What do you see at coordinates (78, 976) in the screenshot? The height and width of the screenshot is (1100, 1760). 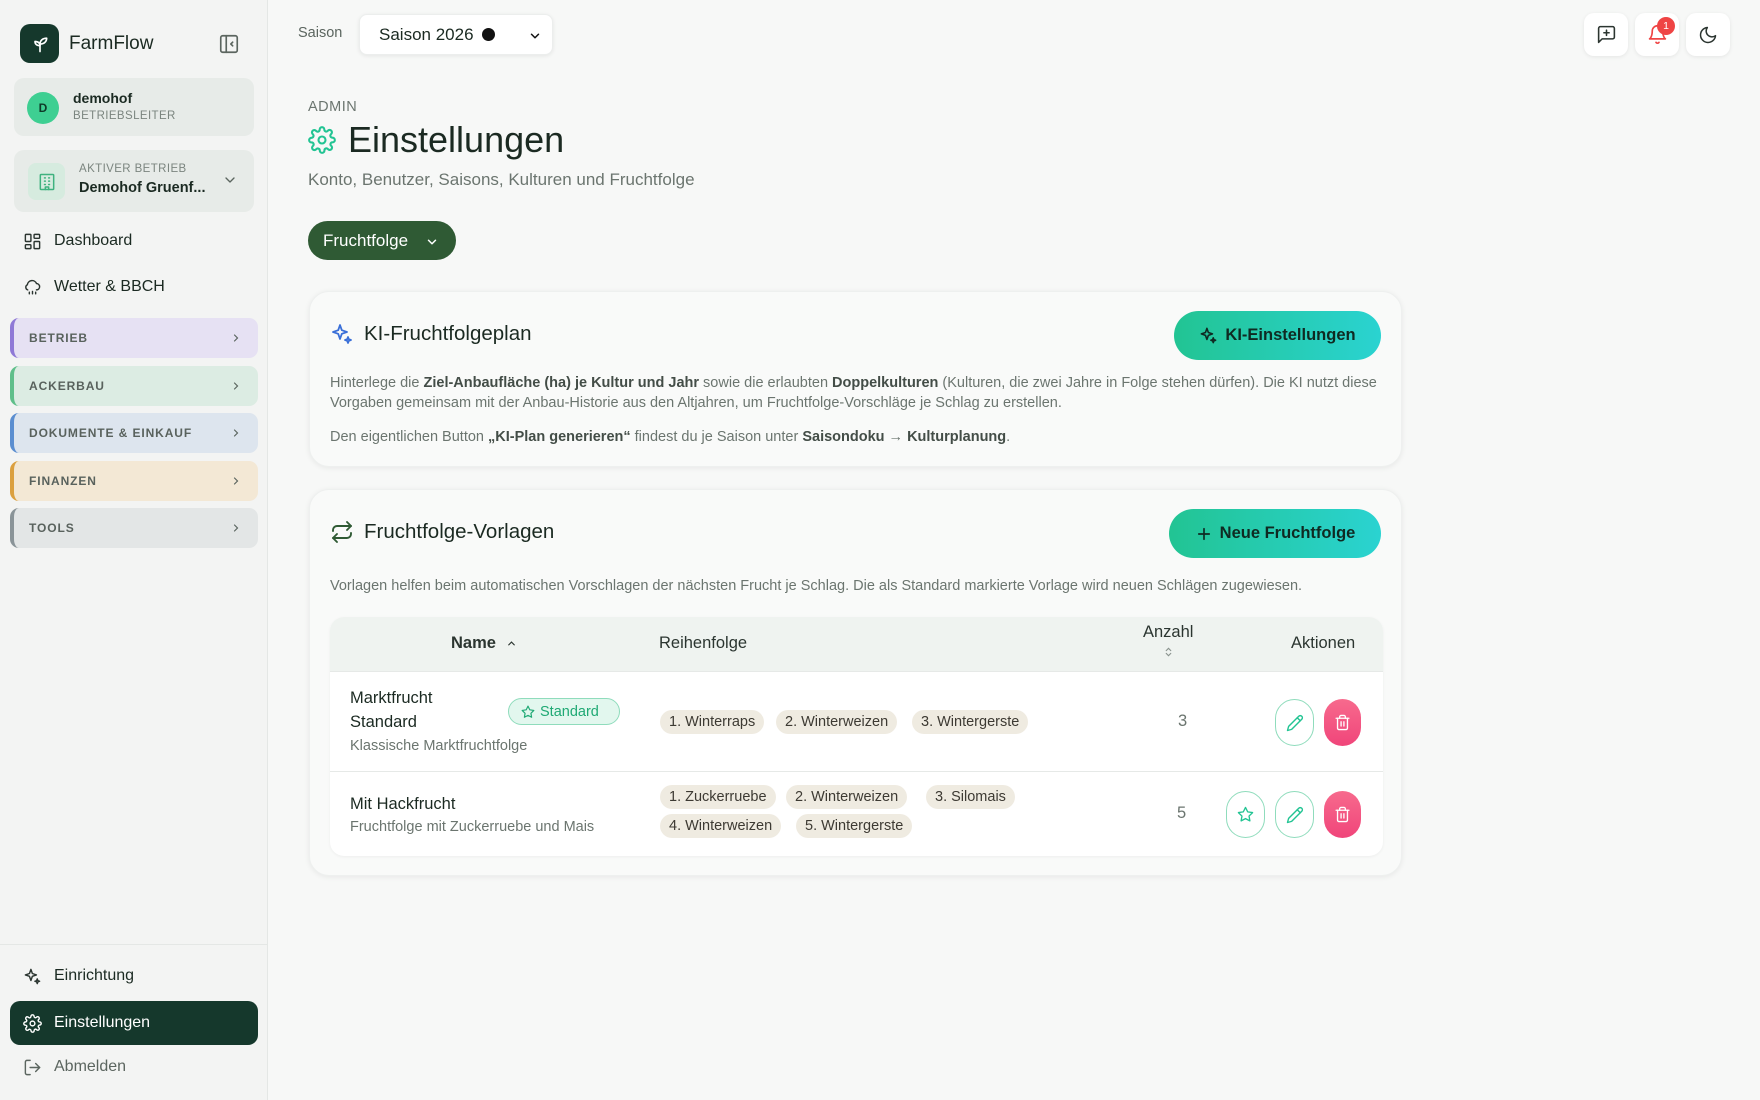 I see `nav-setup: Einrichtung` at bounding box center [78, 976].